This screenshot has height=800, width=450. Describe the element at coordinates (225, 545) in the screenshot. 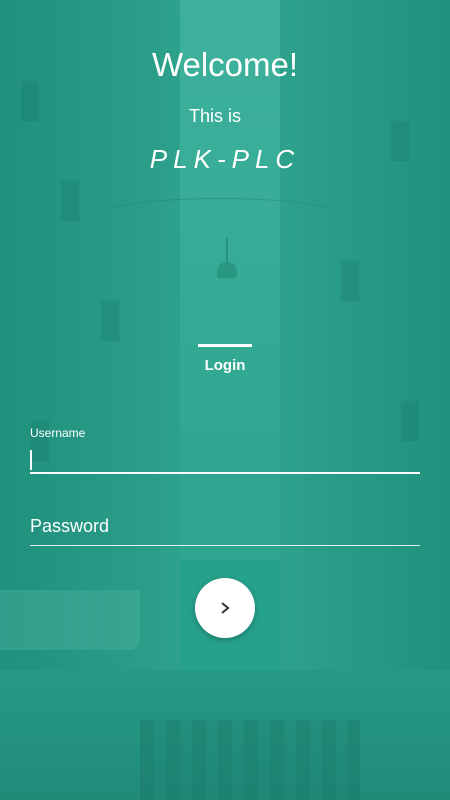

I see `password-input` at that location.